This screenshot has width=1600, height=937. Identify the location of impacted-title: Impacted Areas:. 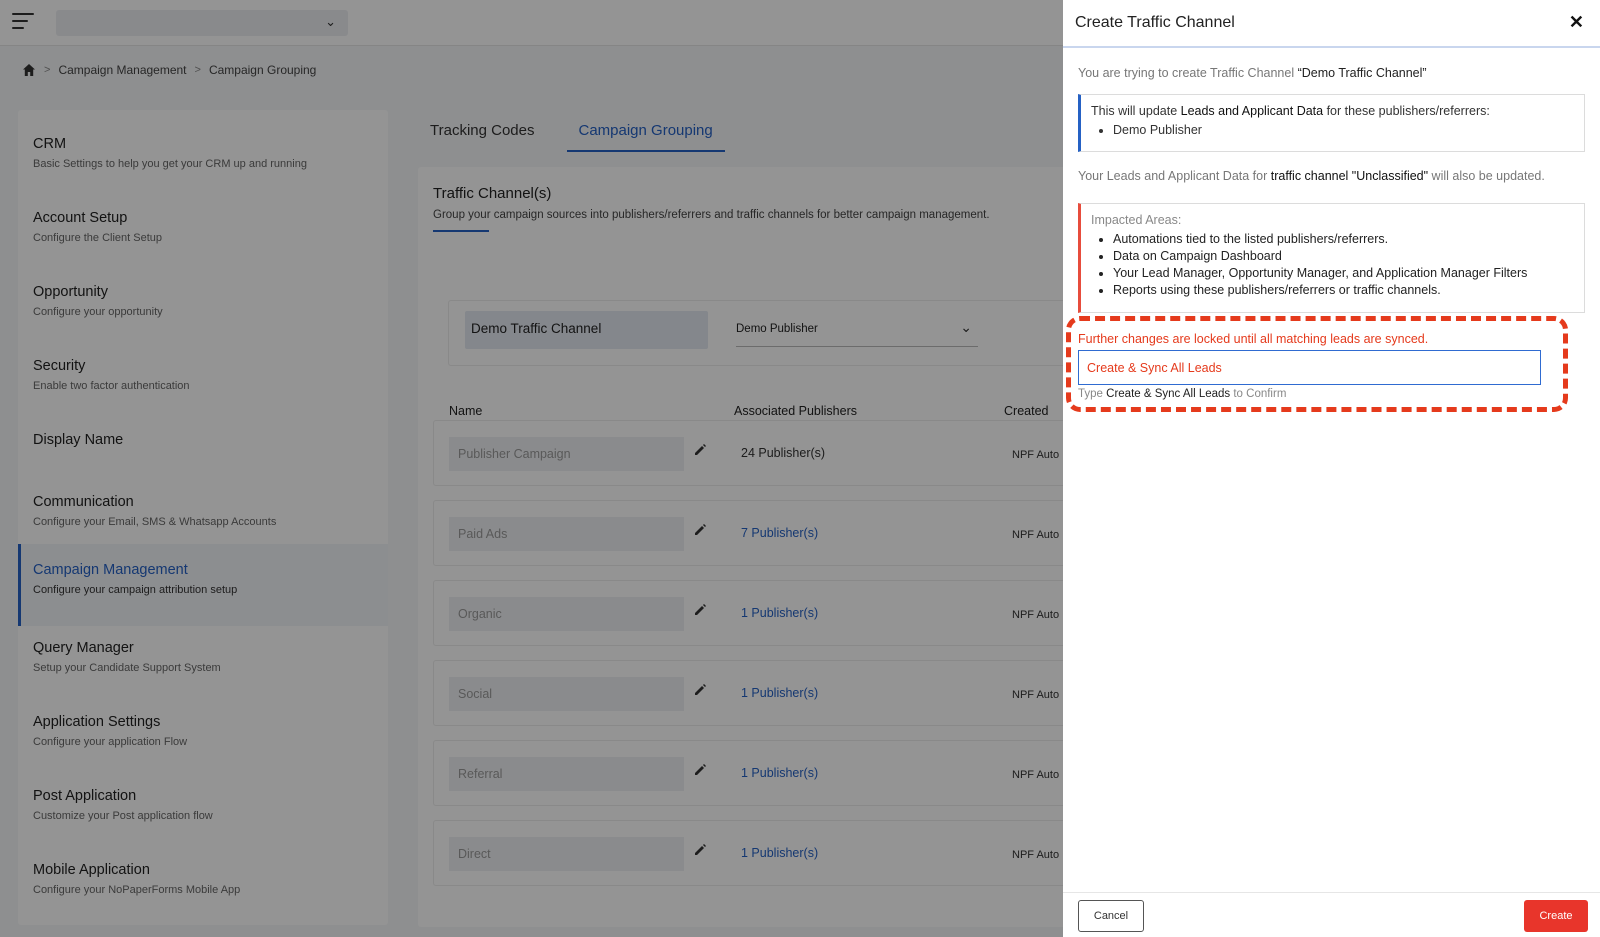
(1136, 220).